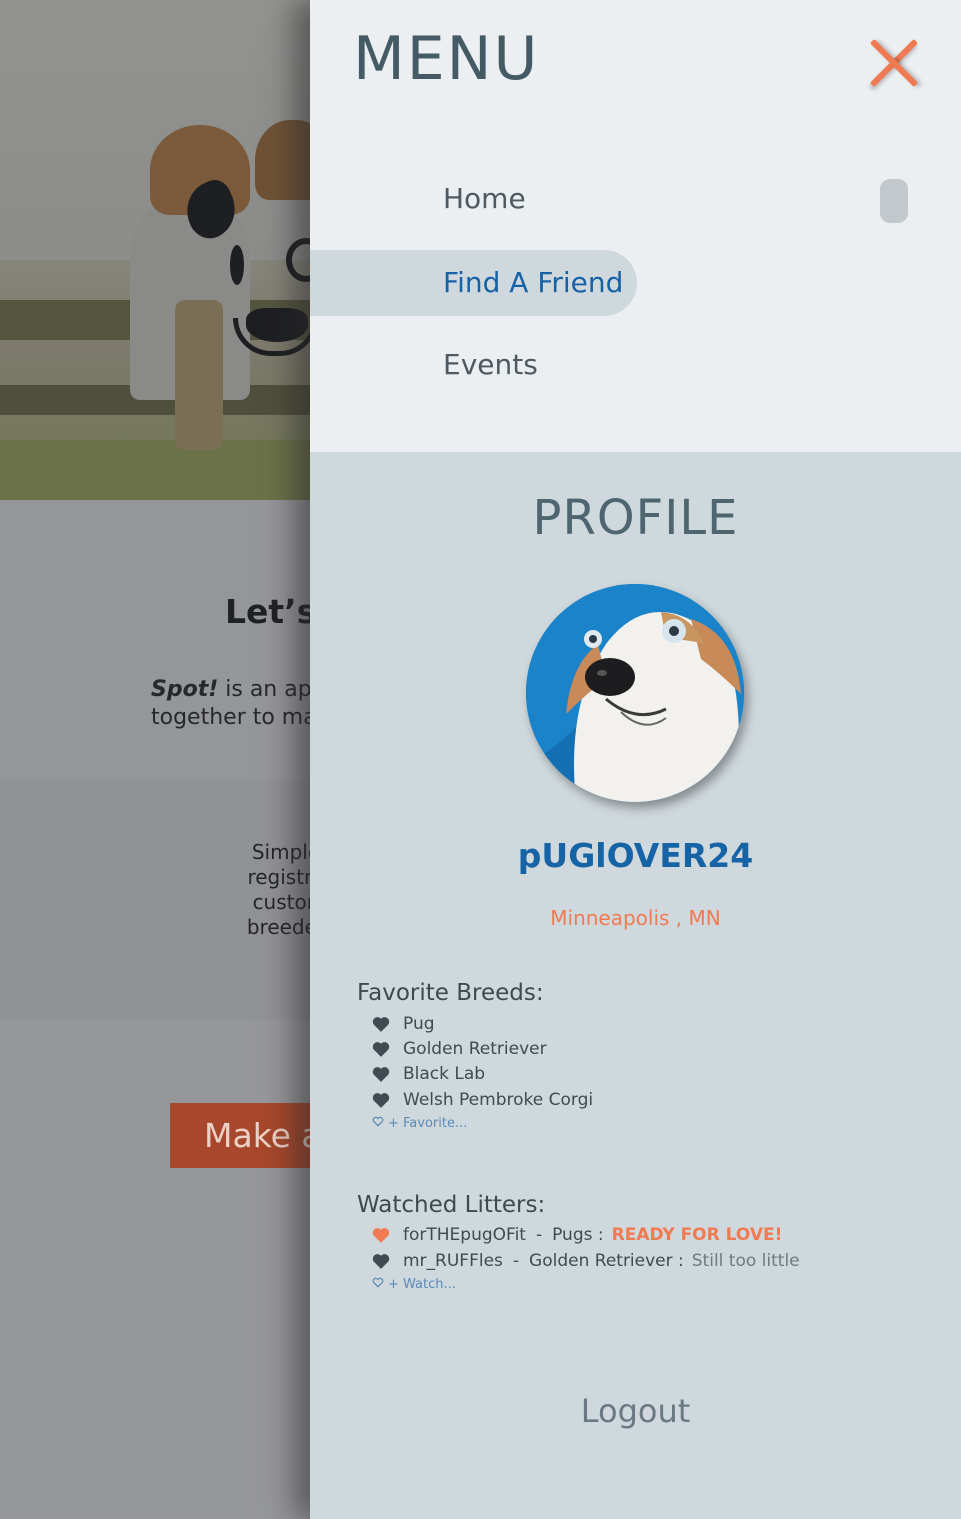 The image size is (961, 1519). I want to click on litter-status: READY FOR LOVE!, so click(697, 1235).